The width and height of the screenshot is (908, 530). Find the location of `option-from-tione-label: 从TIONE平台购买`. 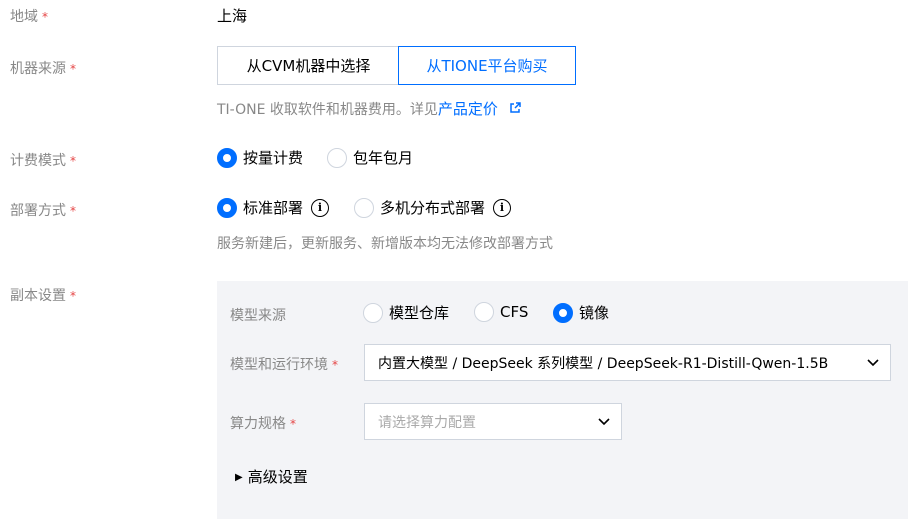

option-from-tione-label: 从TIONE平台购买 is located at coordinates (487, 66).